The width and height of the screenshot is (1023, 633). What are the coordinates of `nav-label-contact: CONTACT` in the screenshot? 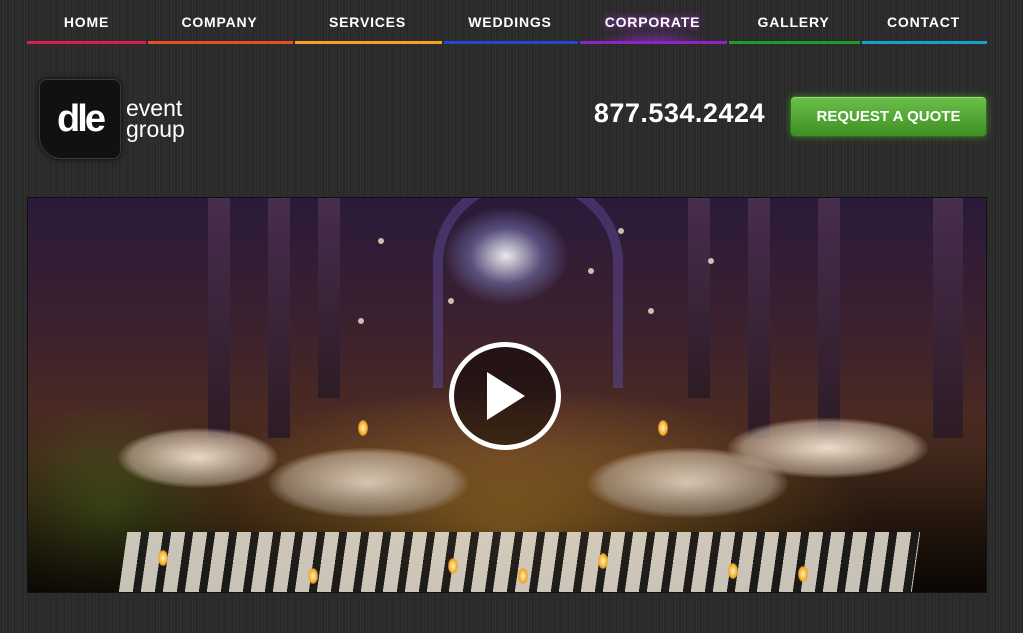 It's located at (923, 22).